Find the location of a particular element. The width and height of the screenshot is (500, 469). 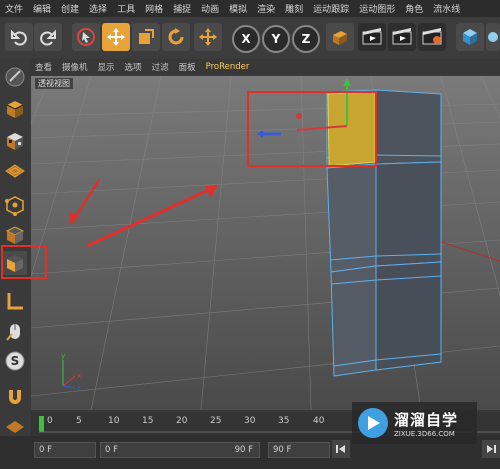

go-to-end-icon is located at coordinates (491, 449).